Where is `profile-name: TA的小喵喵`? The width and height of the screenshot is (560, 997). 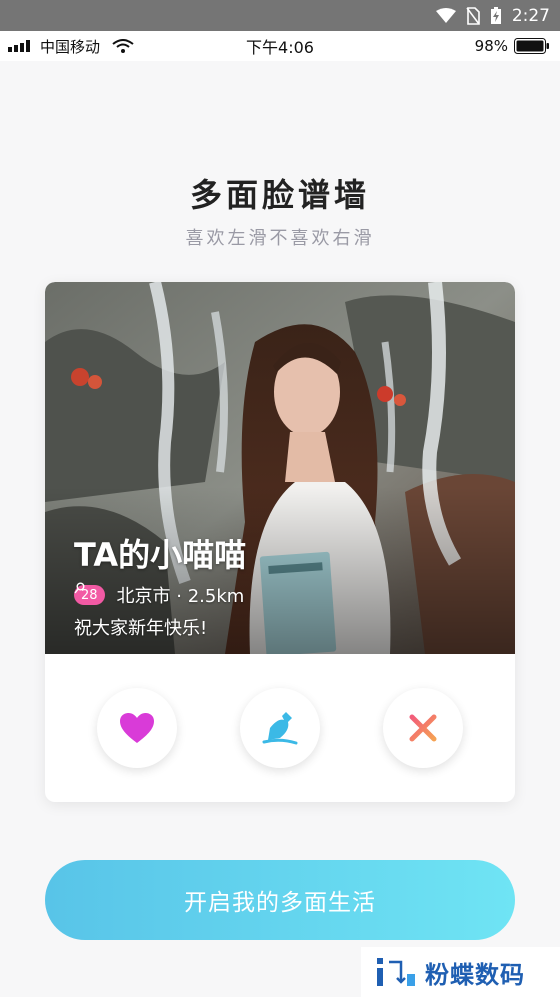 profile-name: TA的小喵喵 is located at coordinates (160, 555).